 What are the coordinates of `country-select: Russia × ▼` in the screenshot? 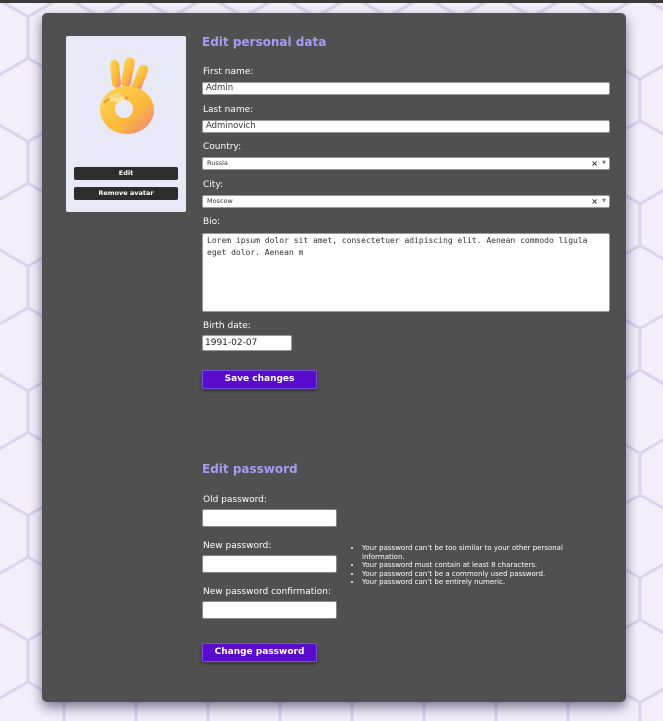 It's located at (406, 163).